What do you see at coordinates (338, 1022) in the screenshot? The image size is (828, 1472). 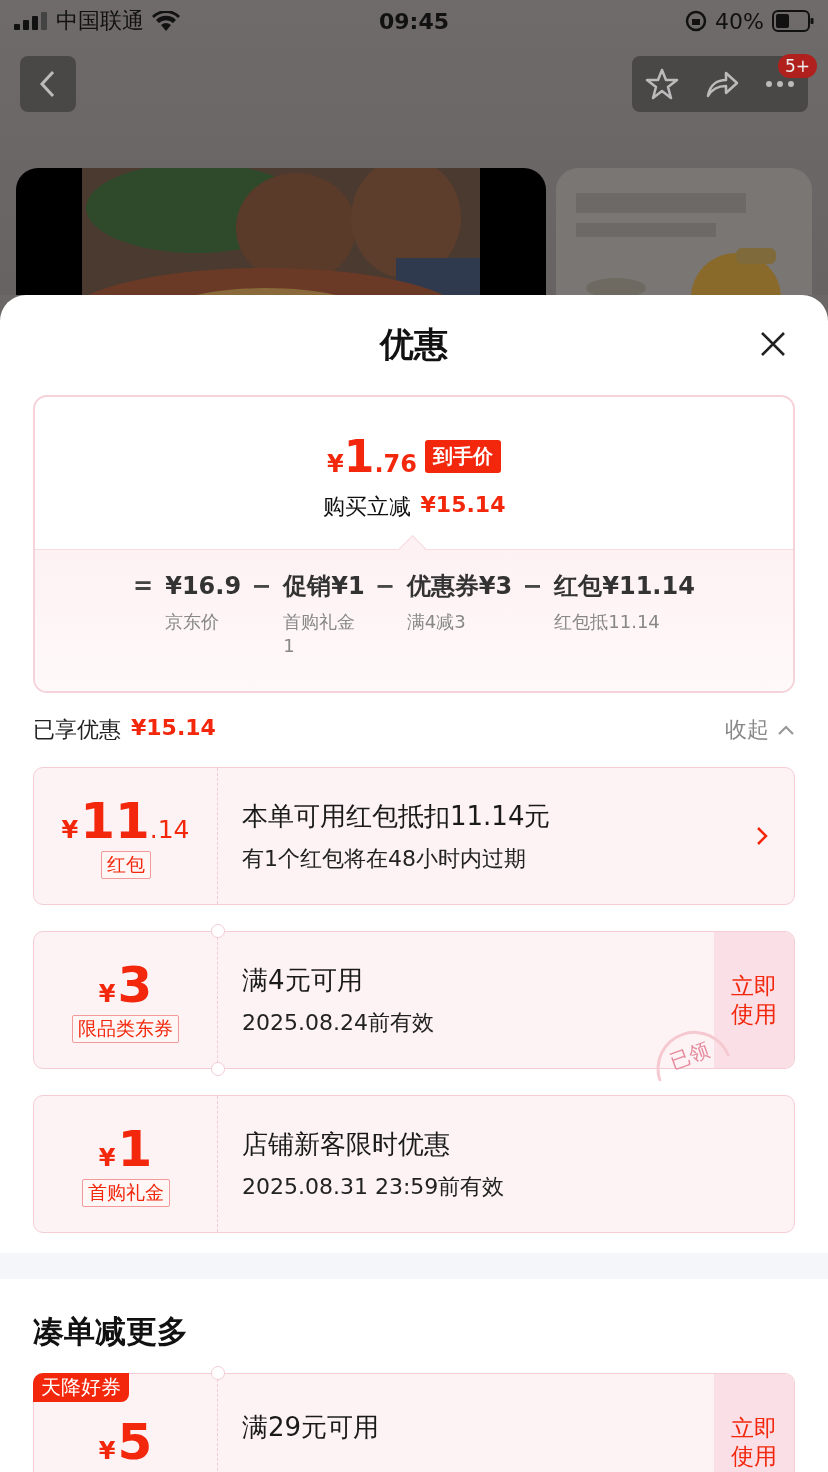 I see `coupon-validity: 2025.08.24前有效` at bounding box center [338, 1022].